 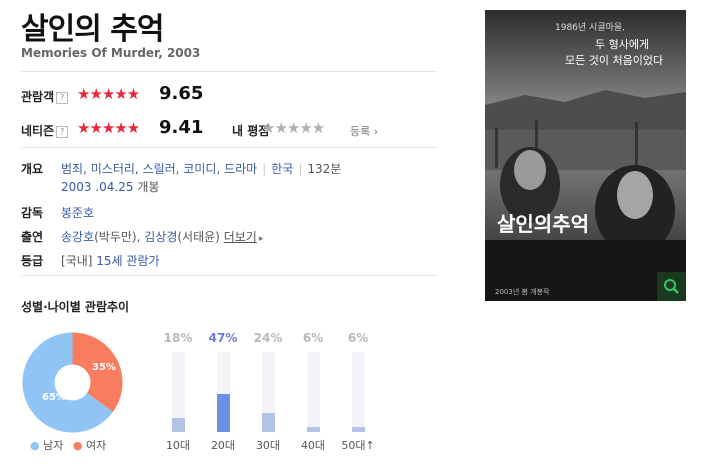 I want to click on grade-line: [국내] 15세 관람가, so click(x=110, y=261).